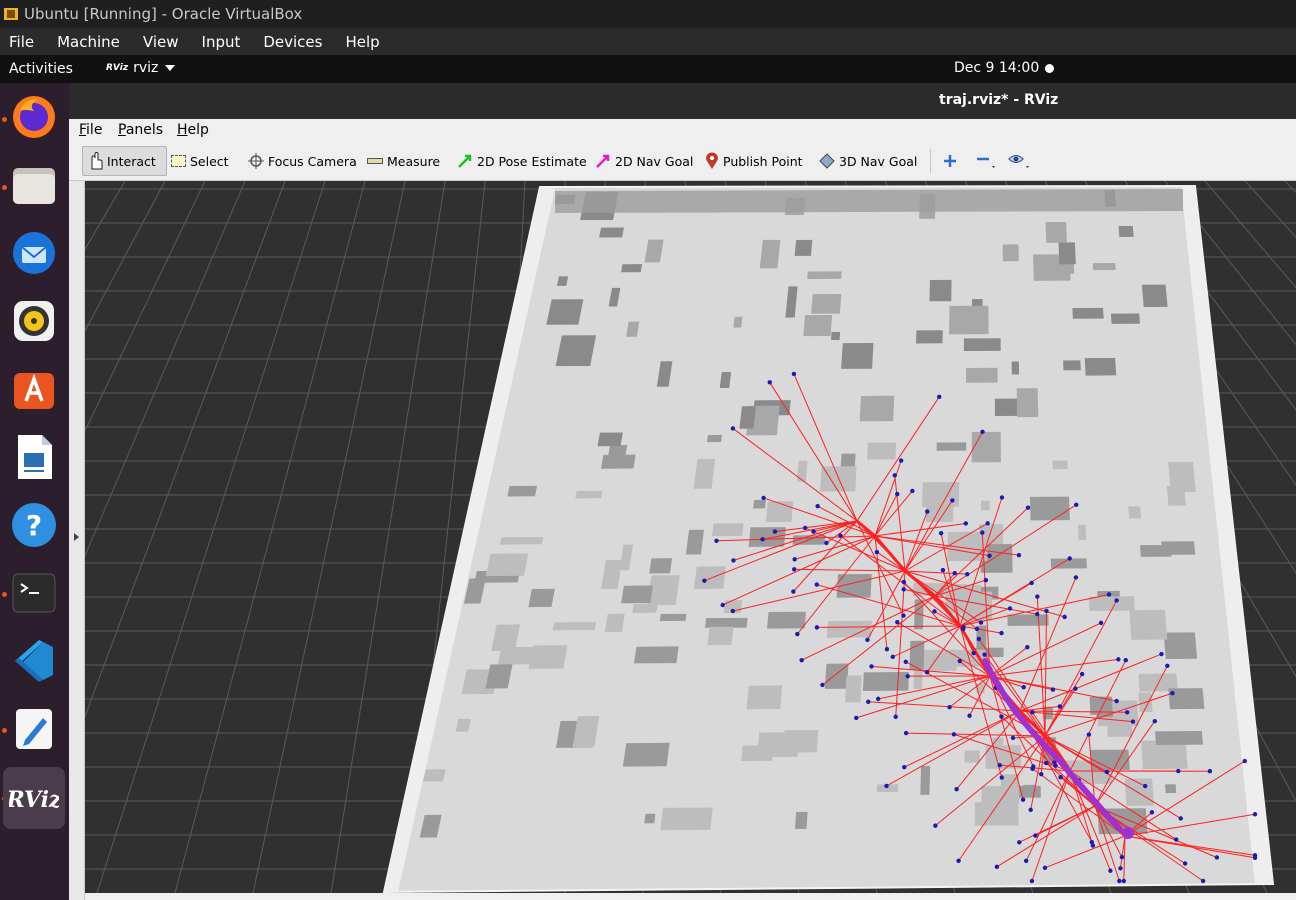 The height and width of the screenshot is (900, 1296). What do you see at coordinates (1049, 68) in the screenshot?
I see `notification-dot-icon` at bounding box center [1049, 68].